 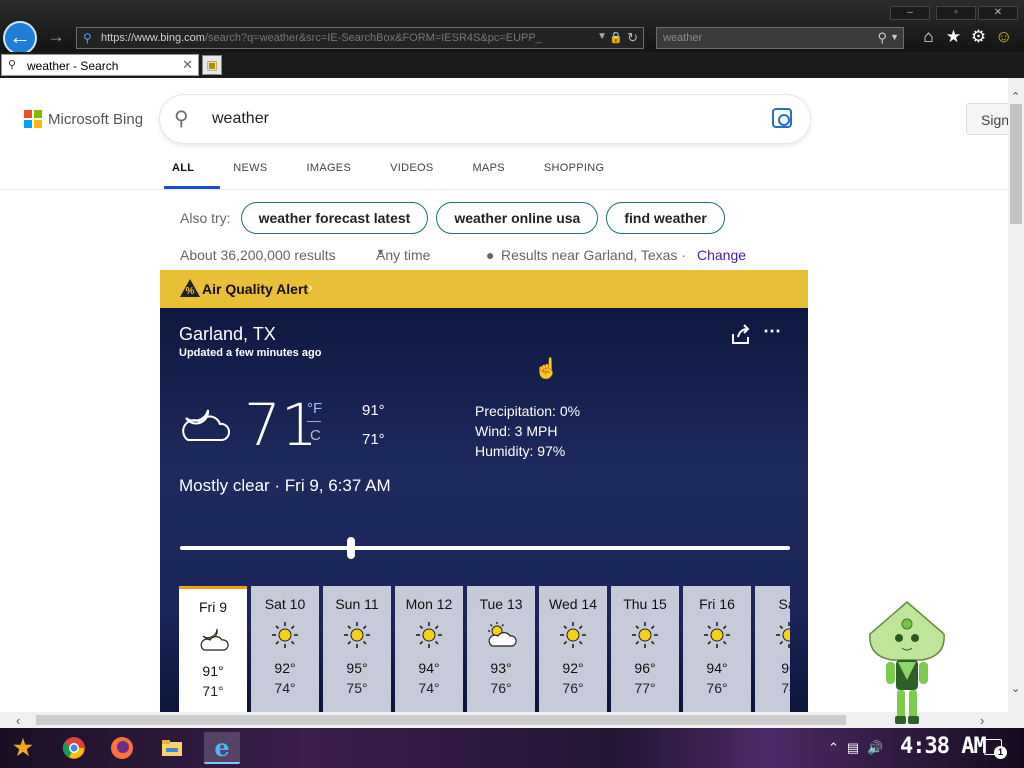 What do you see at coordinates (574, 175) in the screenshot?
I see `tab-shopping: SHOPPING` at bounding box center [574, 175].